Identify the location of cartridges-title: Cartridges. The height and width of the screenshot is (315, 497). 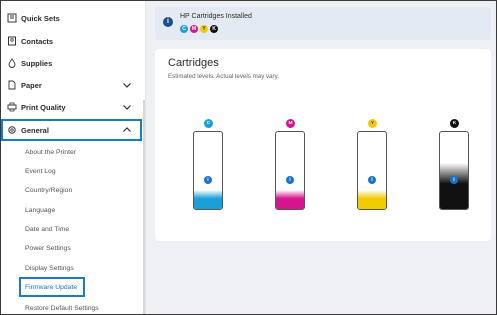
(193, 63).